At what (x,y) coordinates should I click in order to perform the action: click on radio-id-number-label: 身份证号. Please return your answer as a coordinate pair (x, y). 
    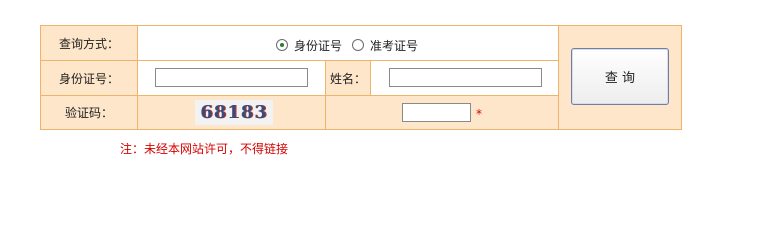
    Looking at the image, I should click on (318, 45).